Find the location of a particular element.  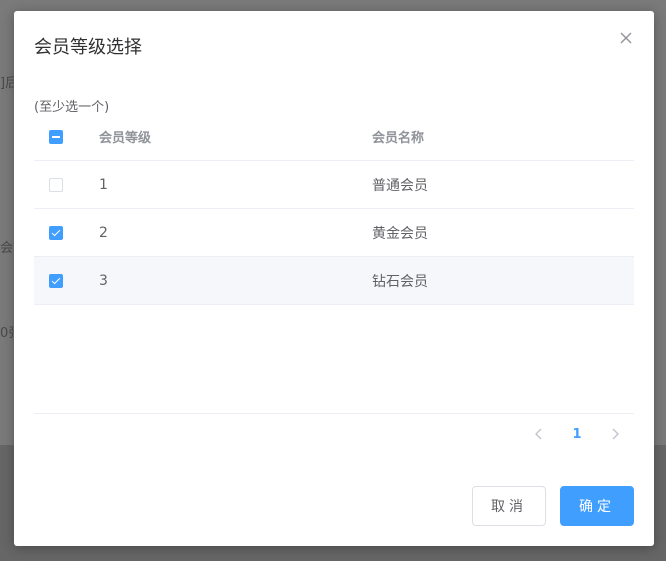

level-cell: 2 is located at coordinates (103, 232).